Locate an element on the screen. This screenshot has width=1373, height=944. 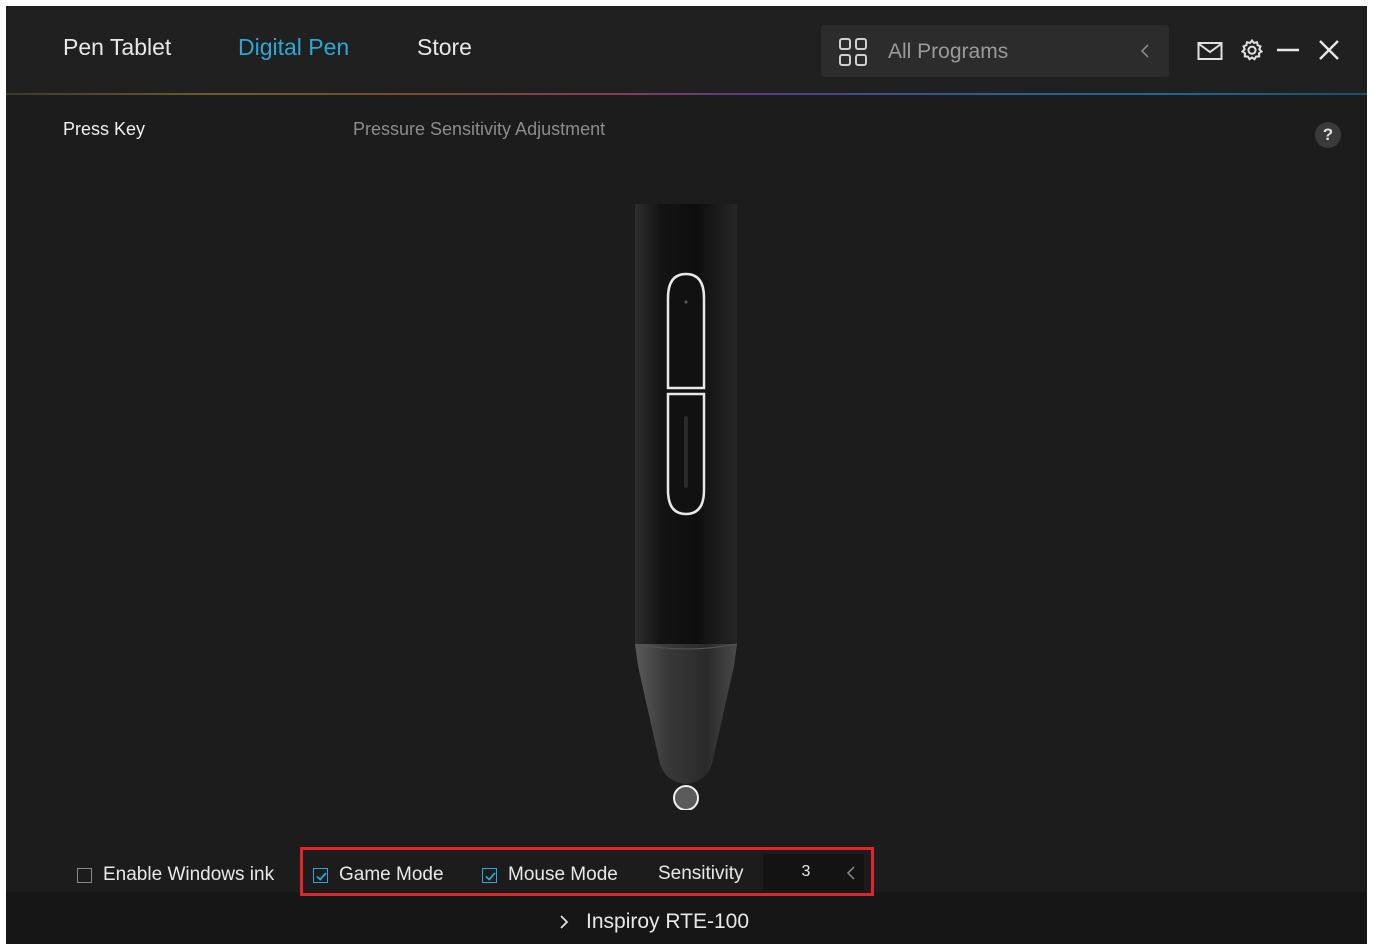
sensitivity-label: Sensitivity is located at coordinates (701, 873).